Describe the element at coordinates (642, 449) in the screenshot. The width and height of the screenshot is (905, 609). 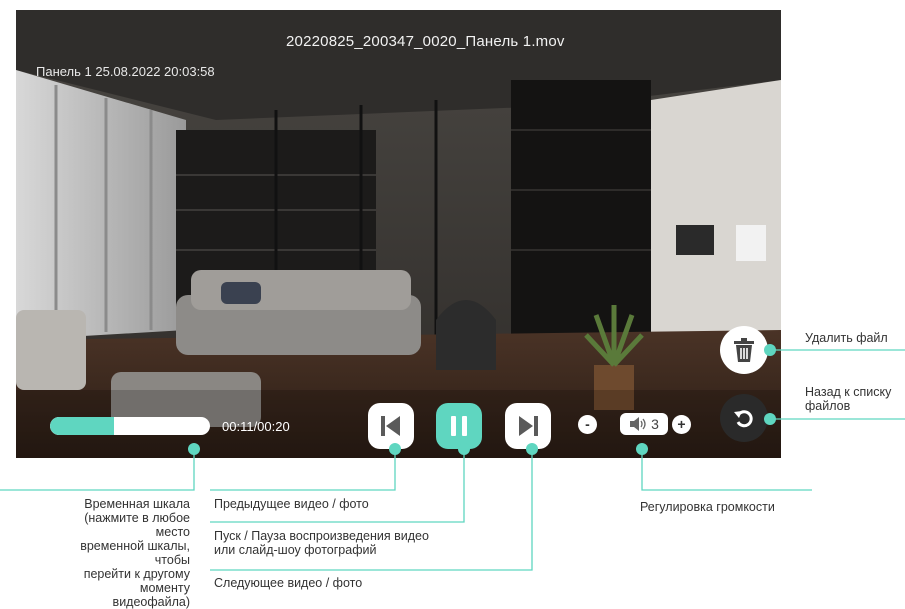
I see `callout-dot-volume` at that location.